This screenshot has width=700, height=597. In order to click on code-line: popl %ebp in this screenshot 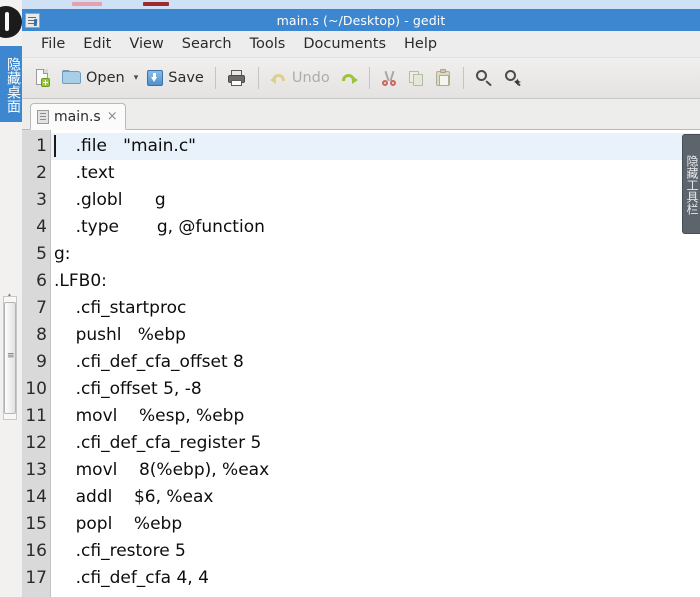, I will do `click(375, 524)`.